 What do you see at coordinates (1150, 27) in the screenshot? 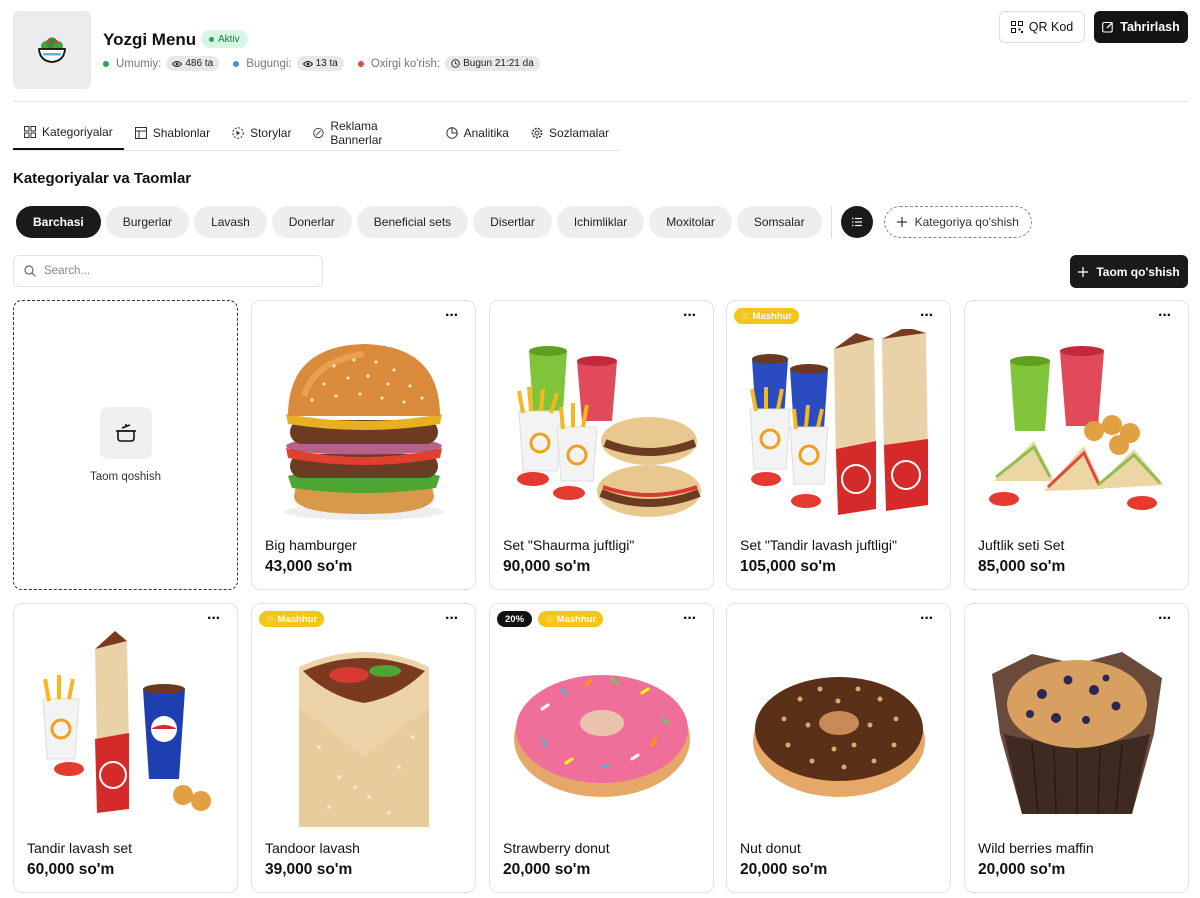
I see `edit-label: Tahrirlash` at bounding box center [1150, 27].